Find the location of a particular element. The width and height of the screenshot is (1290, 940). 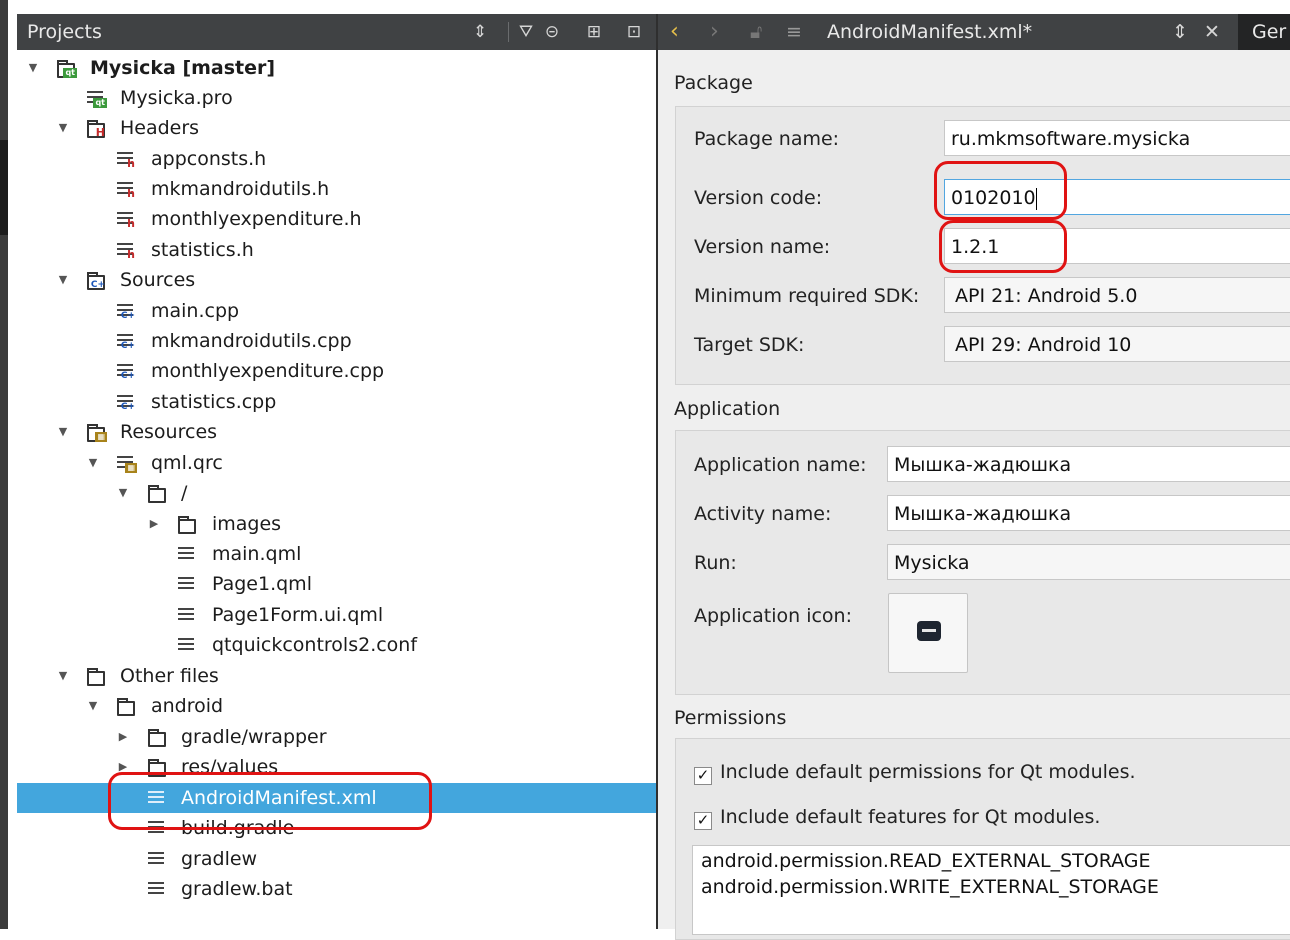

tree-item-other-files: ▼ Other files is located at coordinates (336, 676).